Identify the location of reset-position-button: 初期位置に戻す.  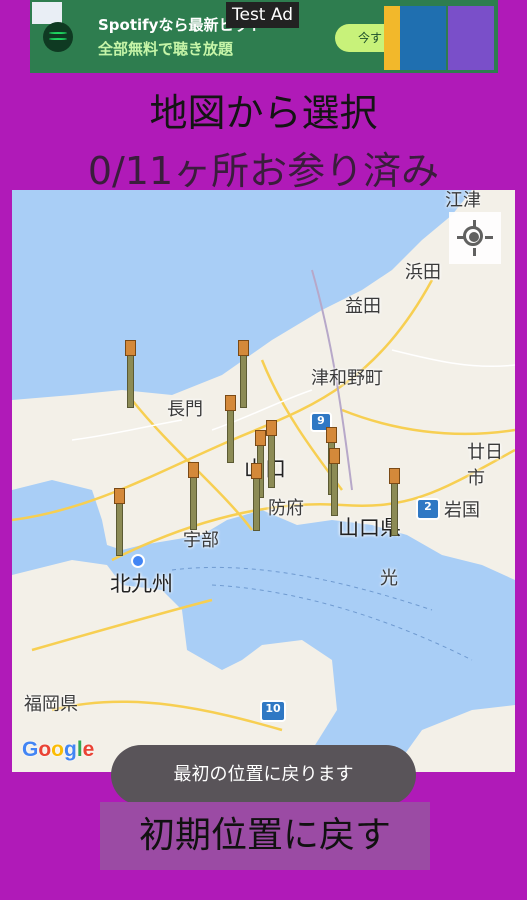
(265, 836).